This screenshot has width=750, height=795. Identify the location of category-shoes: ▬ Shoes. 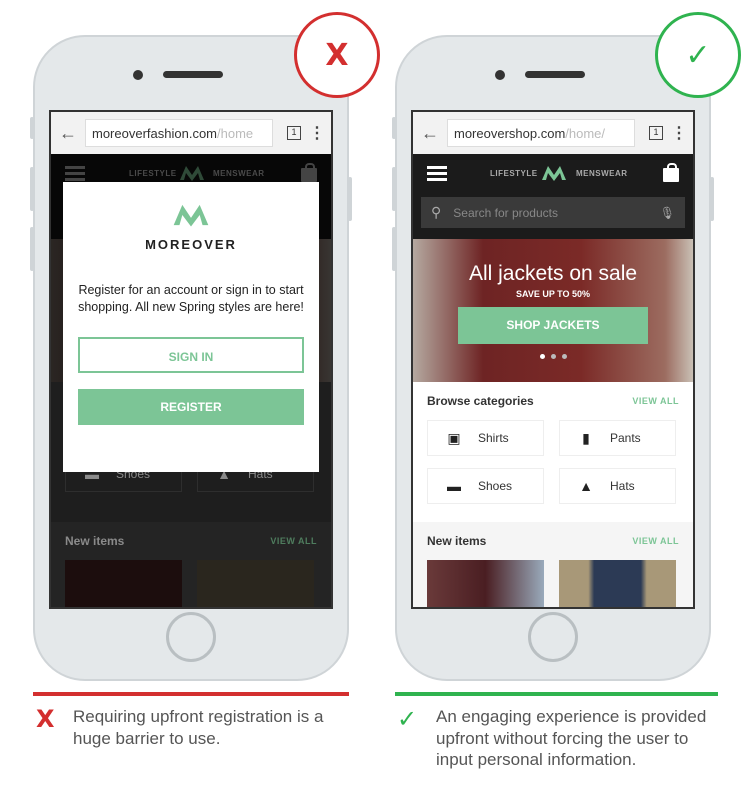
(485, 486).